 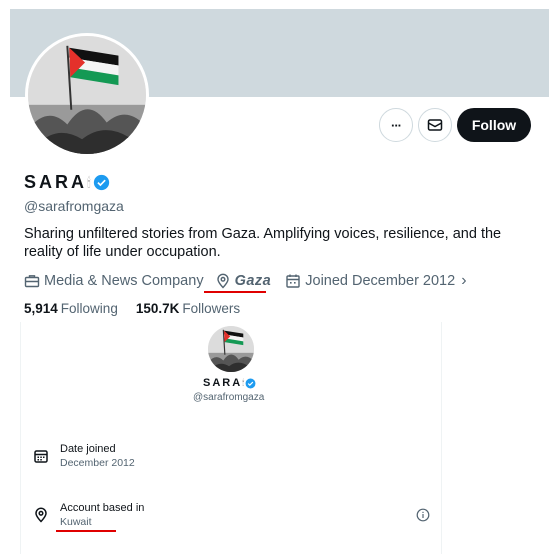 What do you see at coordinates (32, 281) in the screenshot?
I see `briefcase-icon` at bounding box center [32, 281].